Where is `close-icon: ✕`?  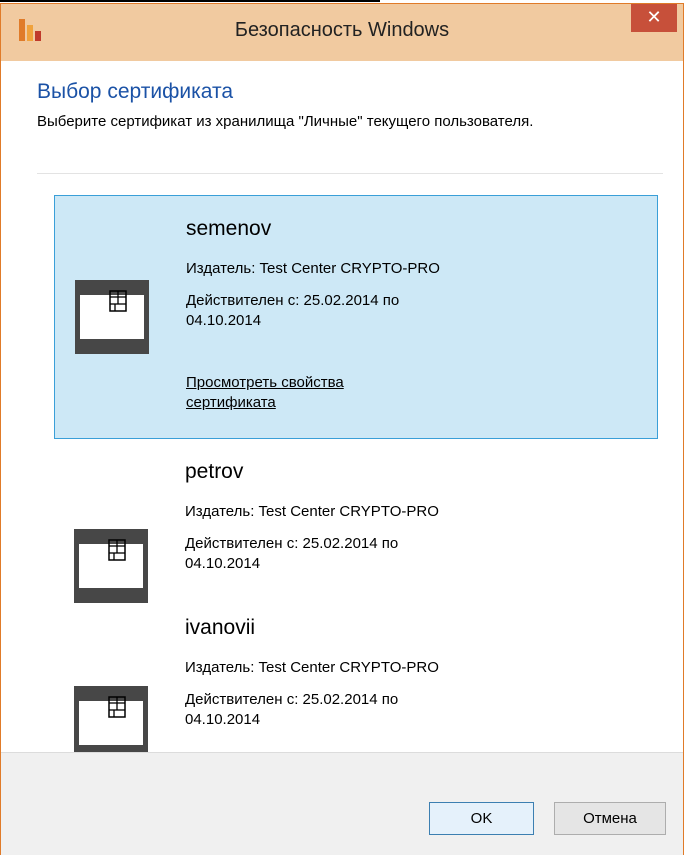
close-icon: ✕ is located at coordinates (654, 17).